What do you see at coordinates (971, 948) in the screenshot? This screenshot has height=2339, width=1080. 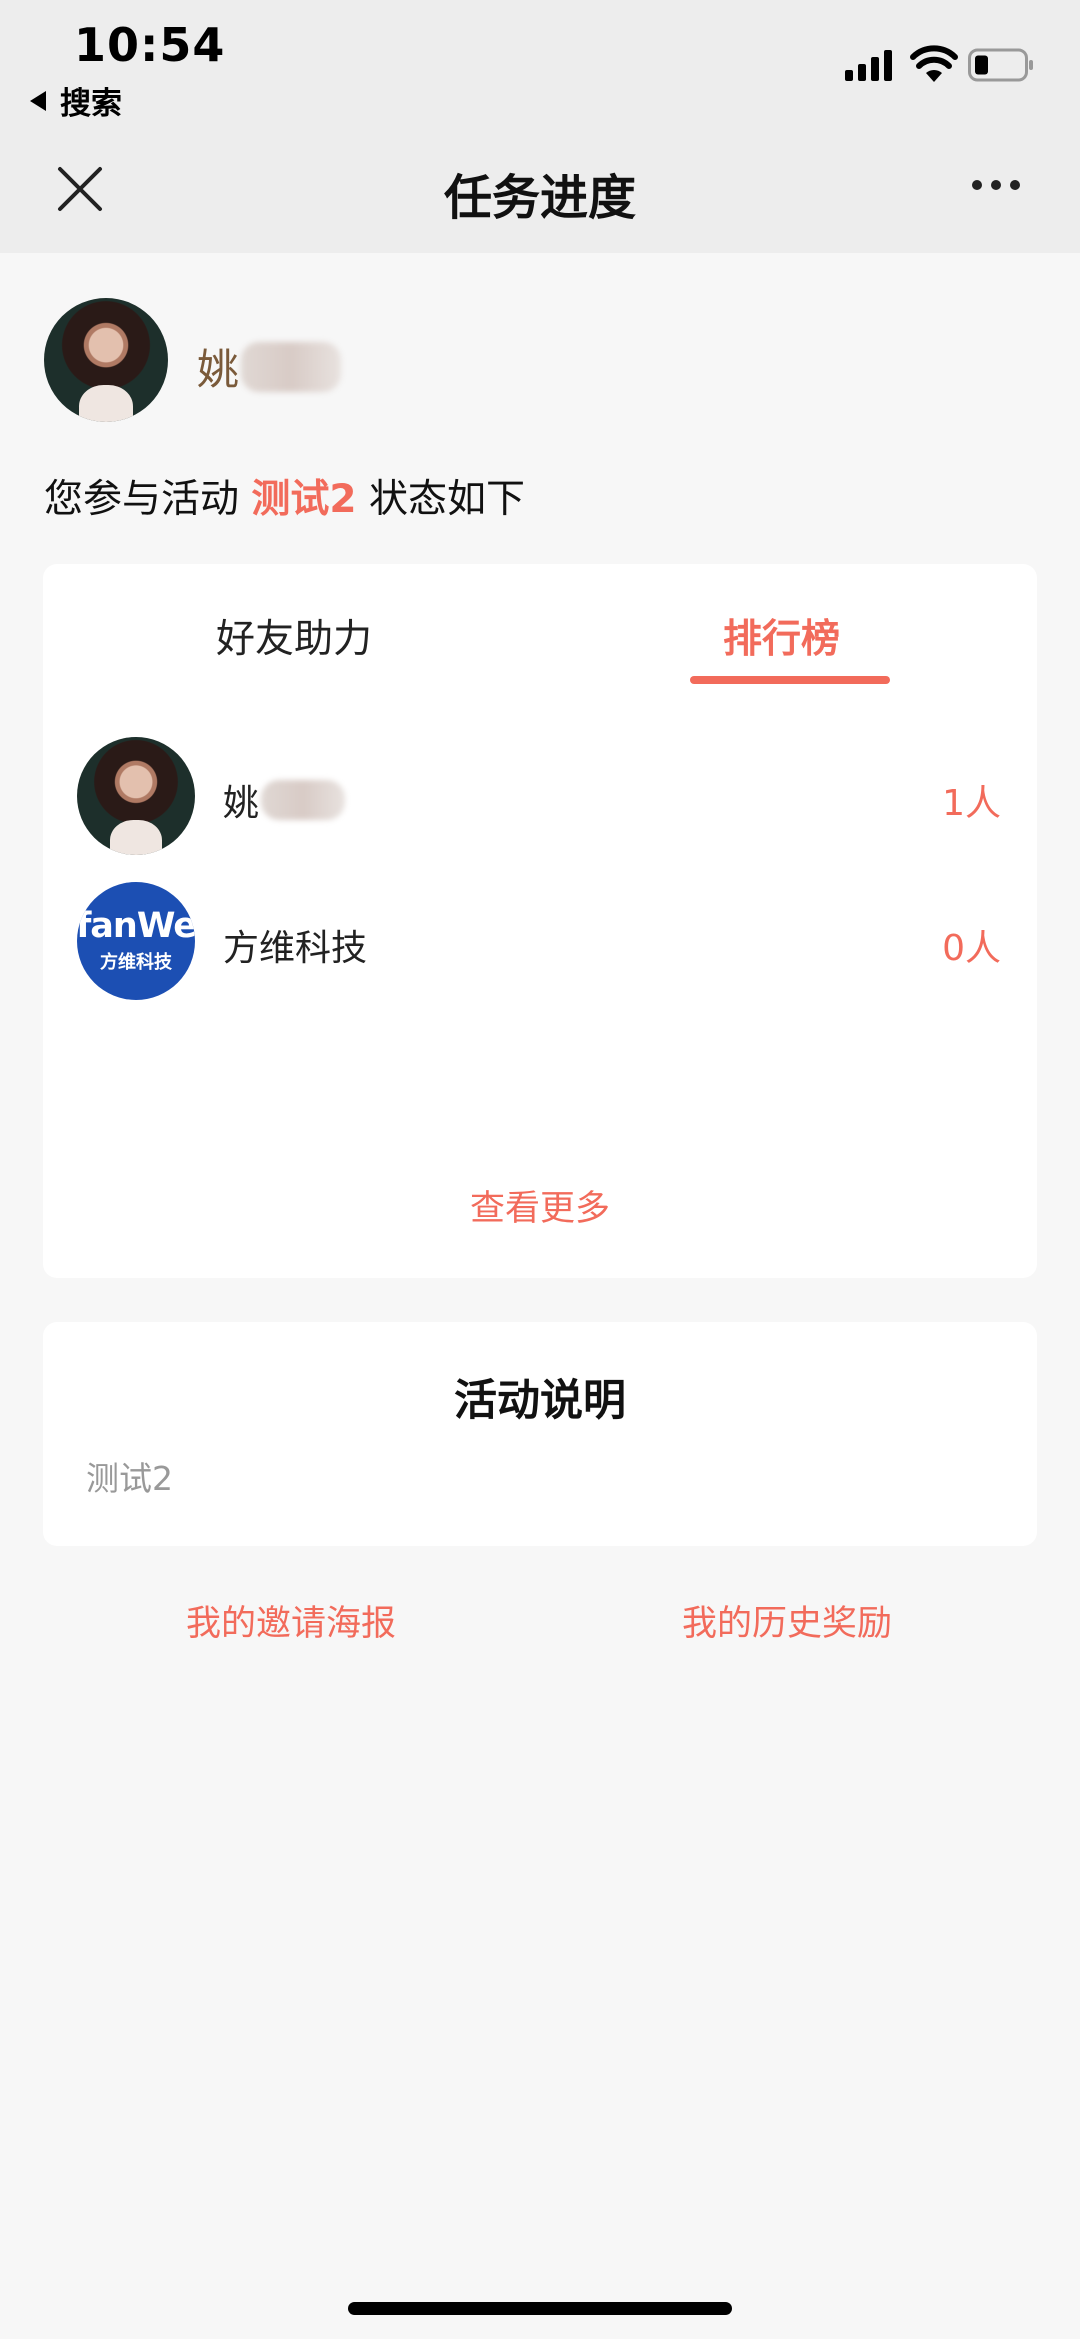 I see `ranking-count: 0人` at bounding box center [971, 948].